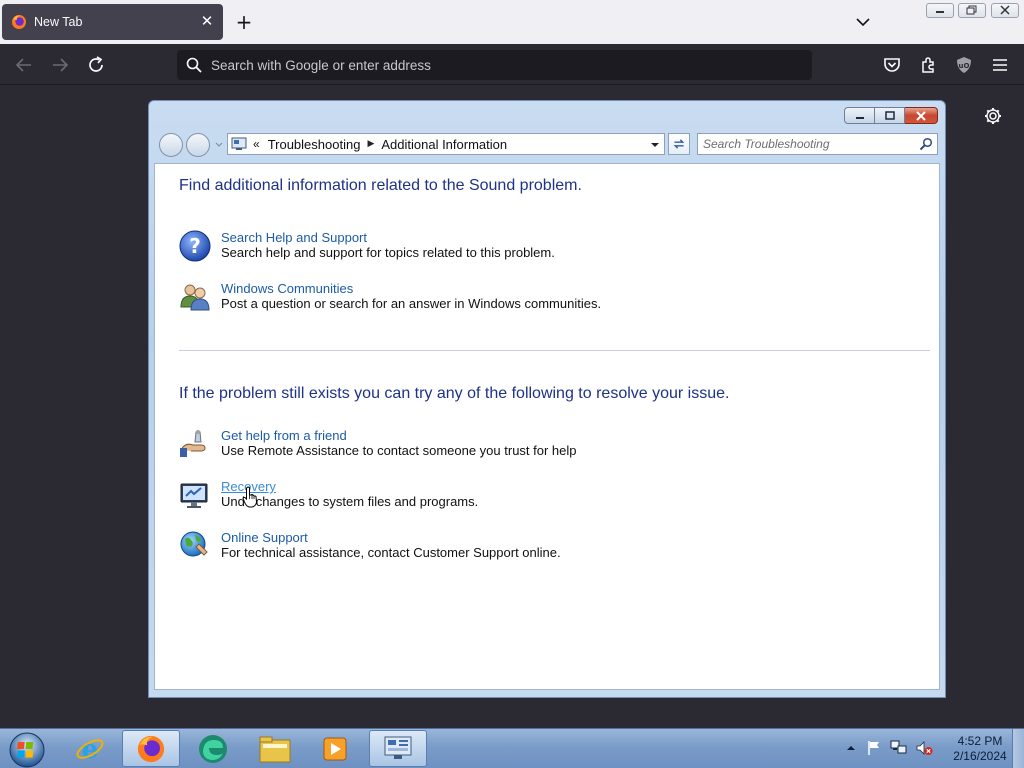 Image resolution: width=1024 pixels, height=768 pixels. What do you see at coordinates (851, 748) in the screenshot?
I see `show-hidden-icons-chevron-up-icon` at bounding box center [851, 748].